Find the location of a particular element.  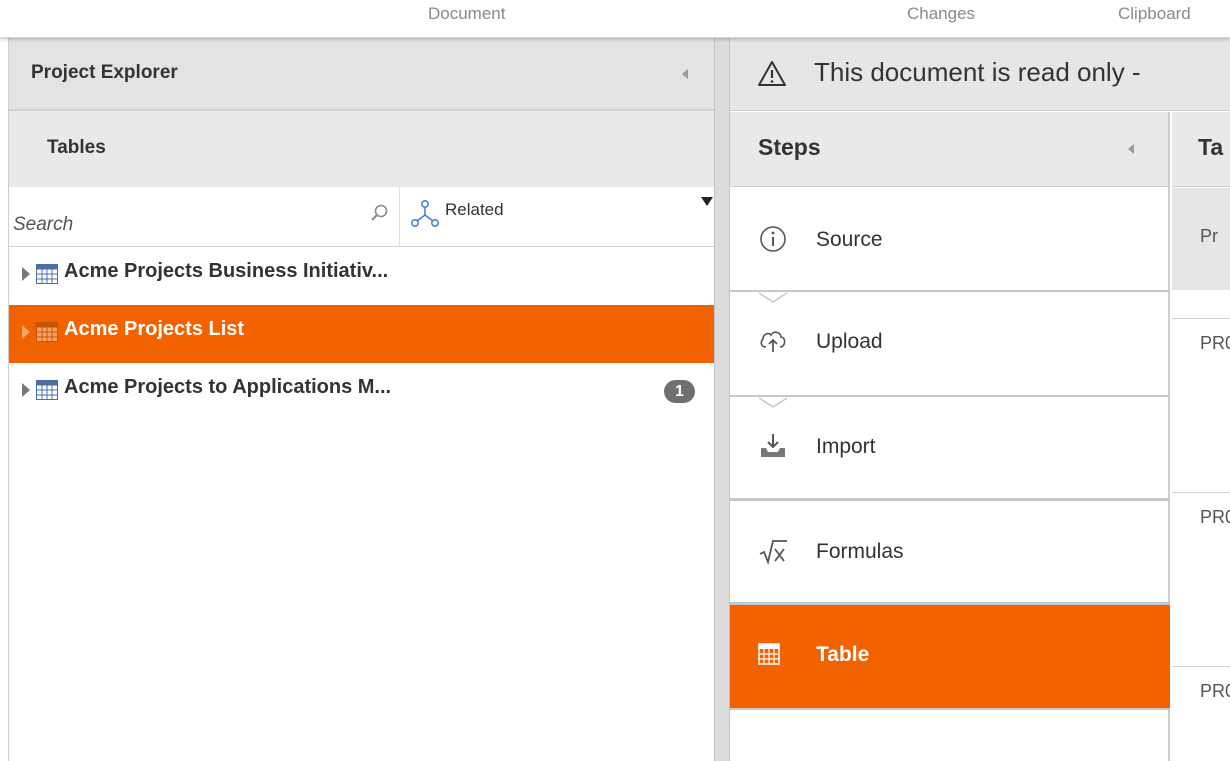

read-only-banner: This document is read only - is located at coordinates (980, 74).